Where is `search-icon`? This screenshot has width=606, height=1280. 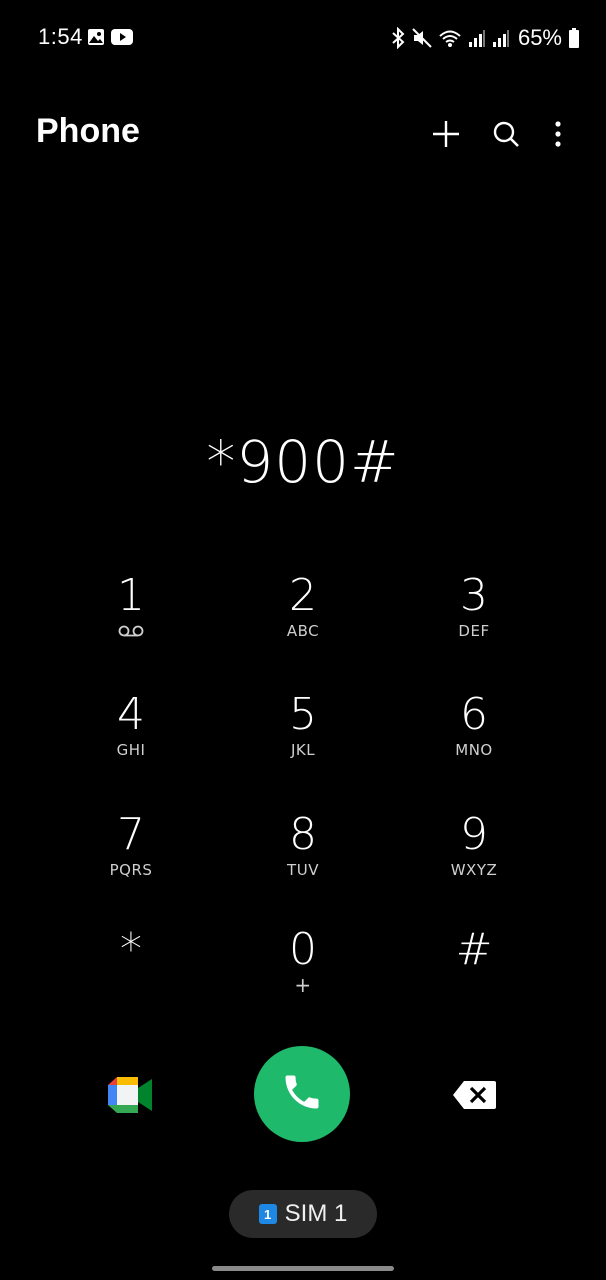
search-icon is located at coordinates (506, 136).